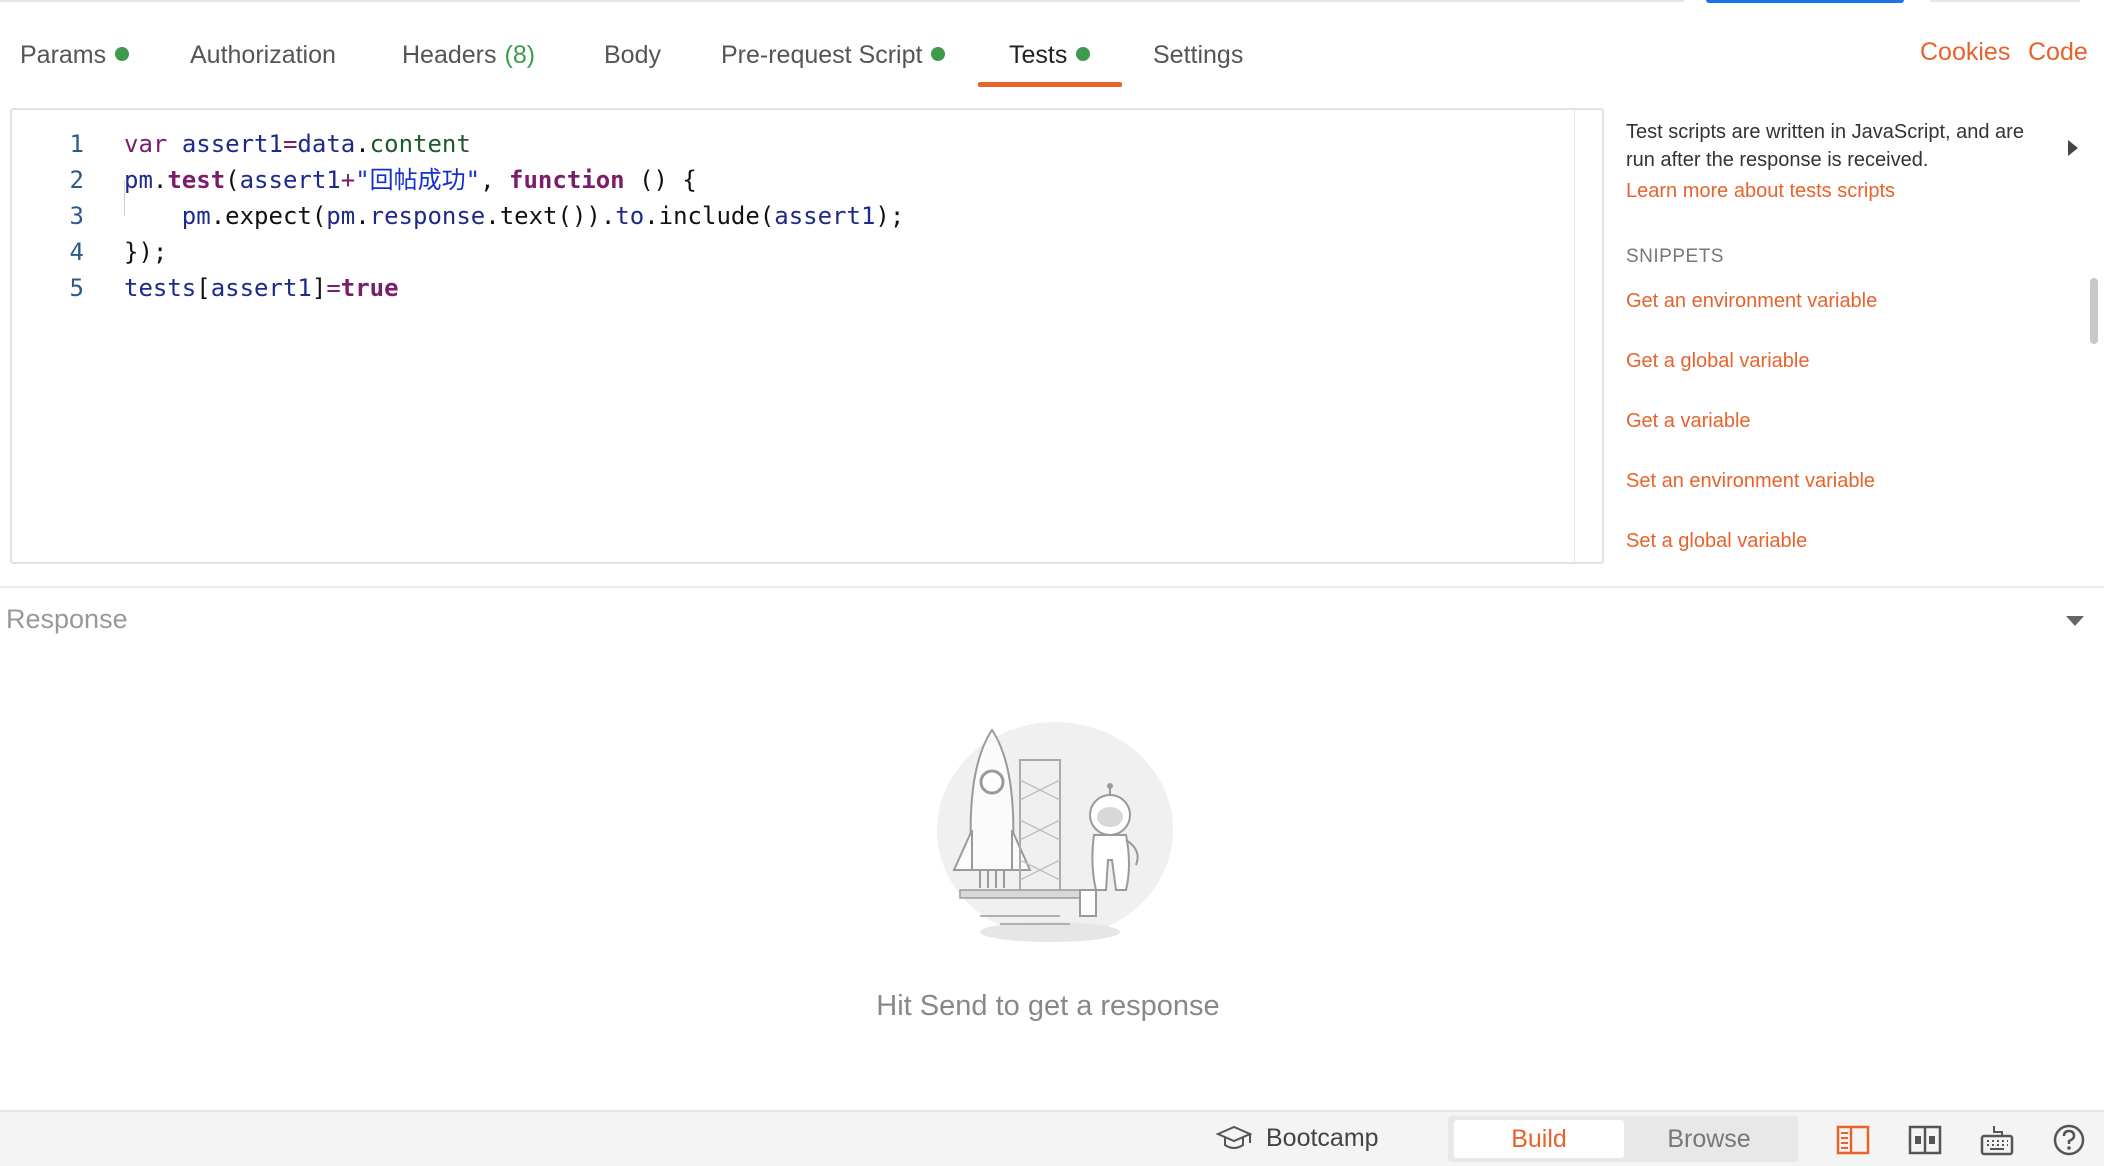 This screenshot has height=1166, width=2104. What do you see at coordinates (427, 216) in the screenshot?
I see `code-token: response` at bounding box center [427, 216].